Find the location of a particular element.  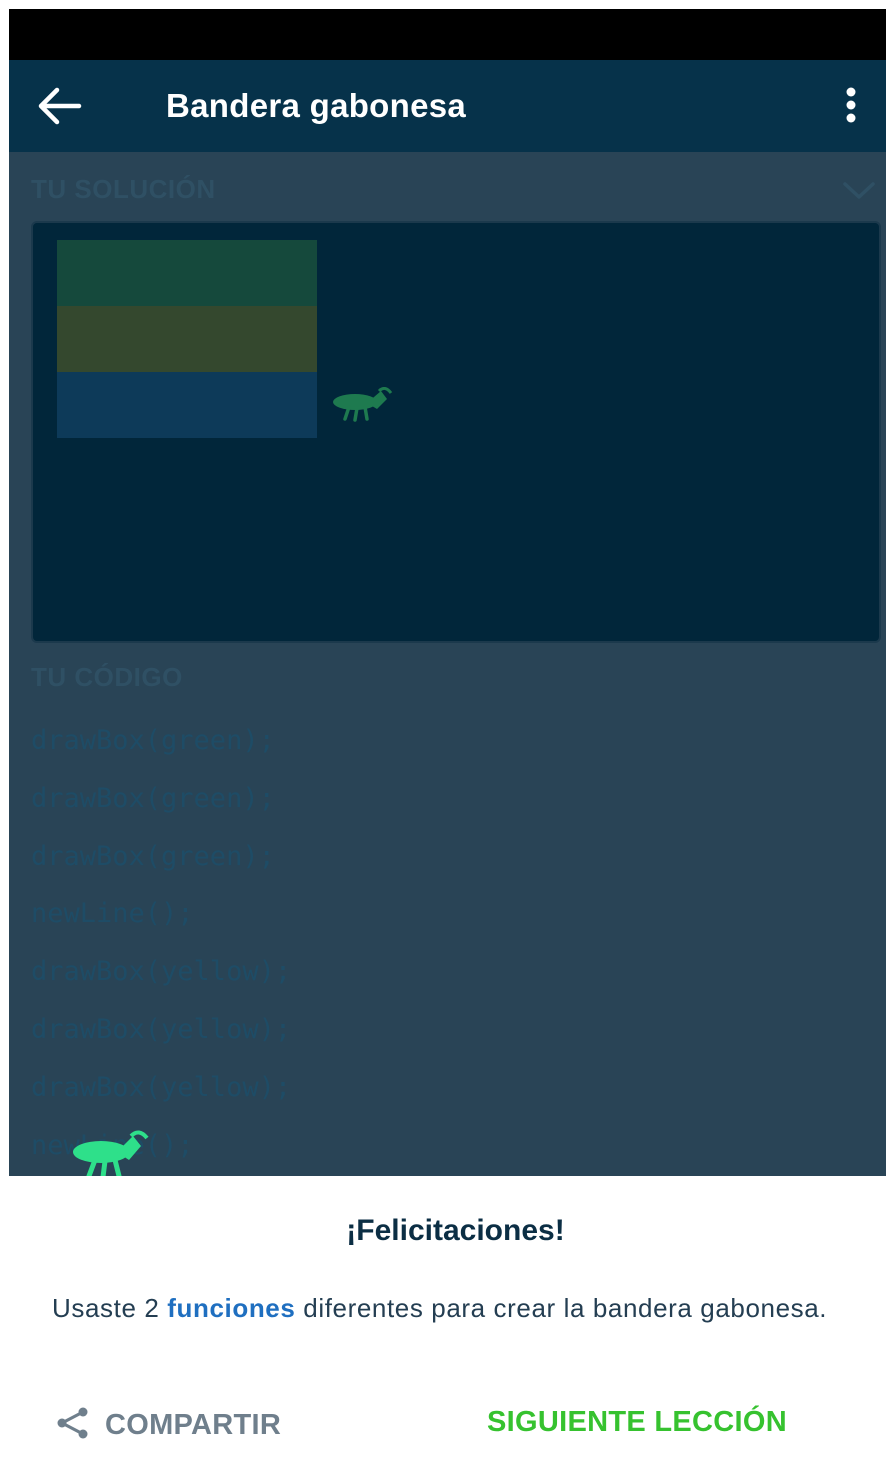

share-icon is located at coordinates (73, 1425).